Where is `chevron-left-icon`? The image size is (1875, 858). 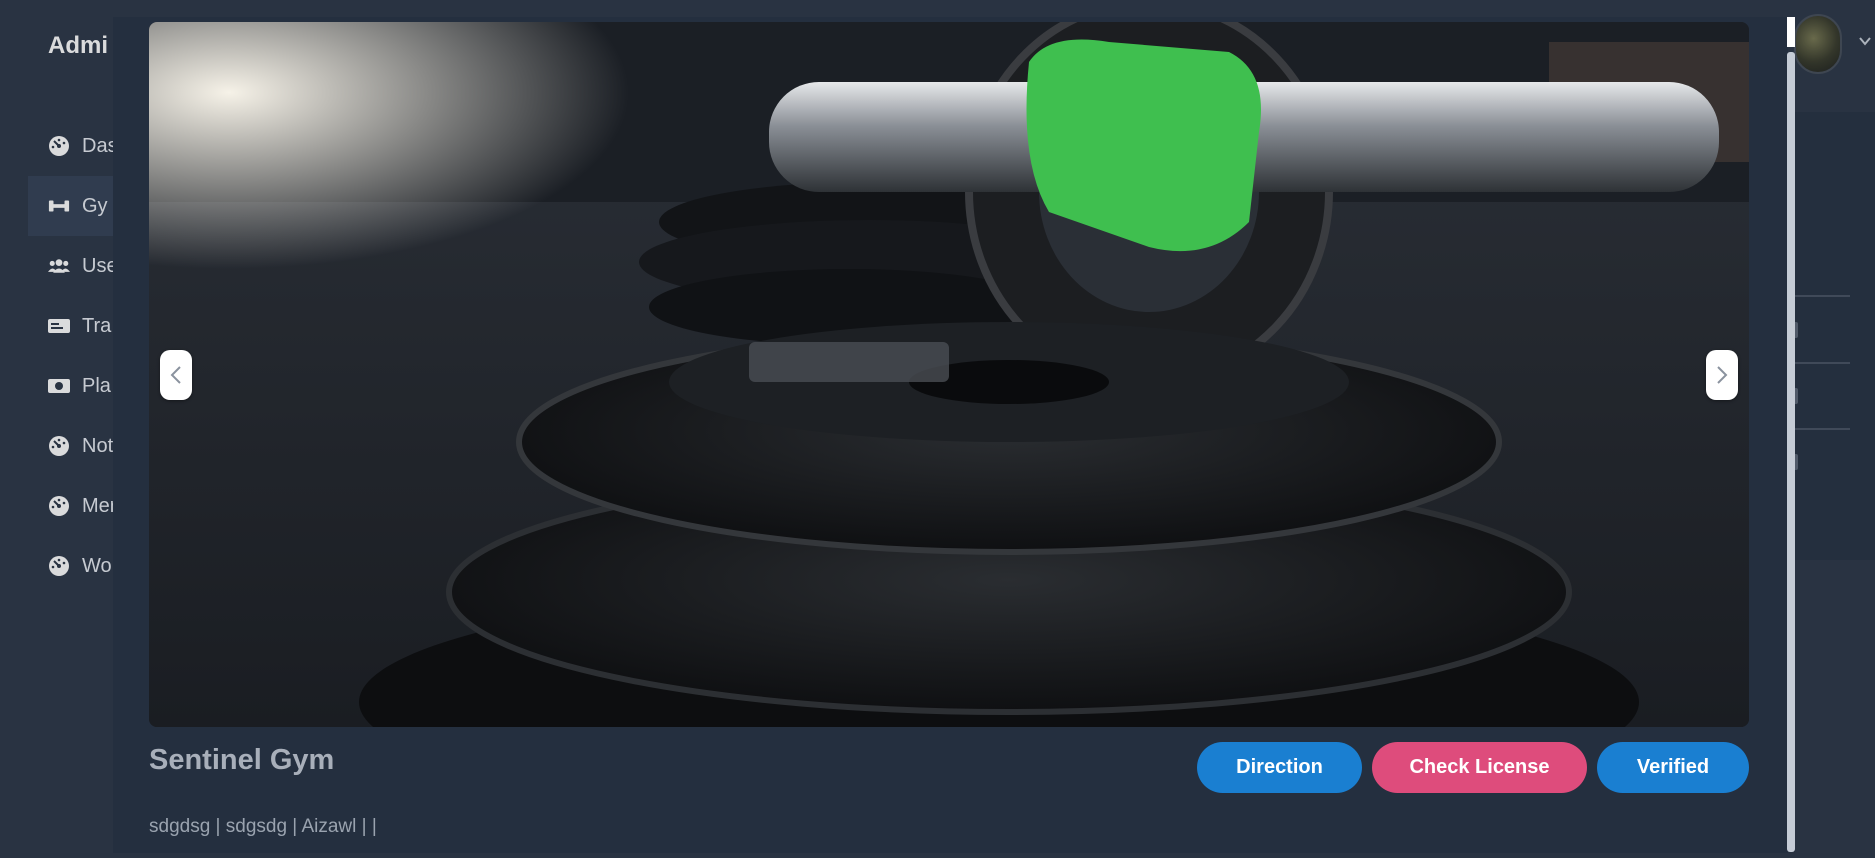 chevron-left-icon is located at coordinates (175, 375).